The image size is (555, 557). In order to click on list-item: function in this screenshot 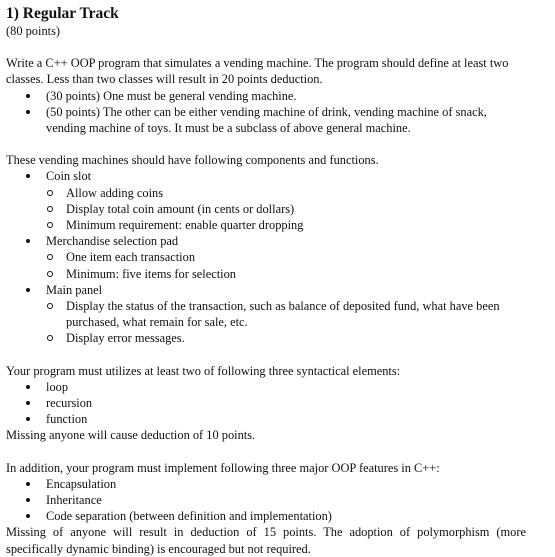, I will do `click(266, 419)`.